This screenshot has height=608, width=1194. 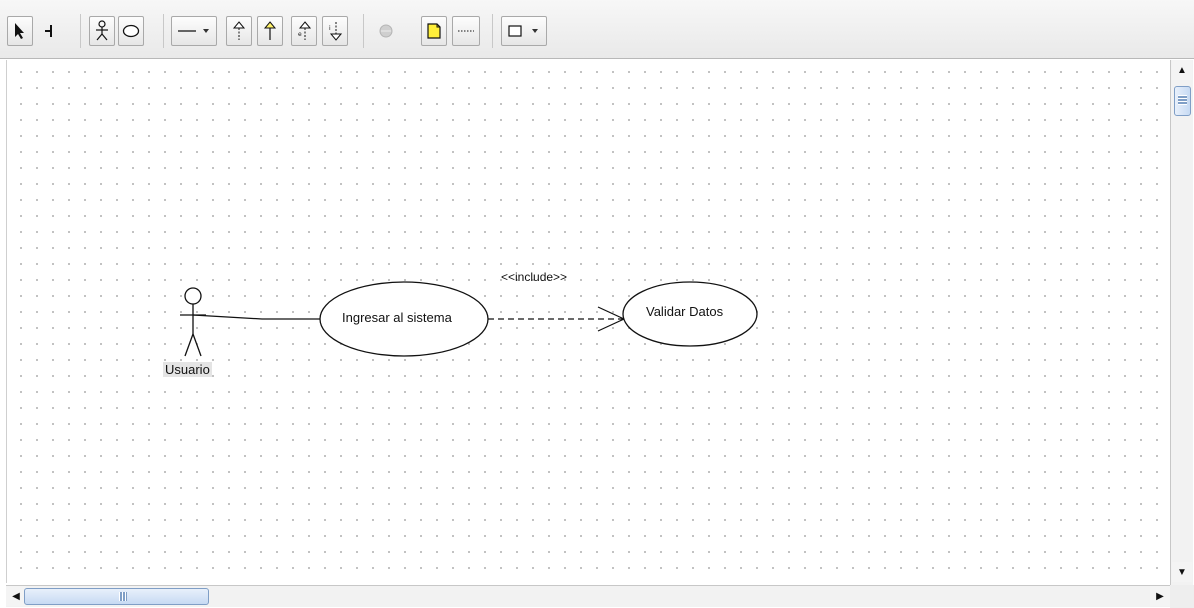 I want to click on scroll-up-button: ▲, so click(x=1182, y=70).